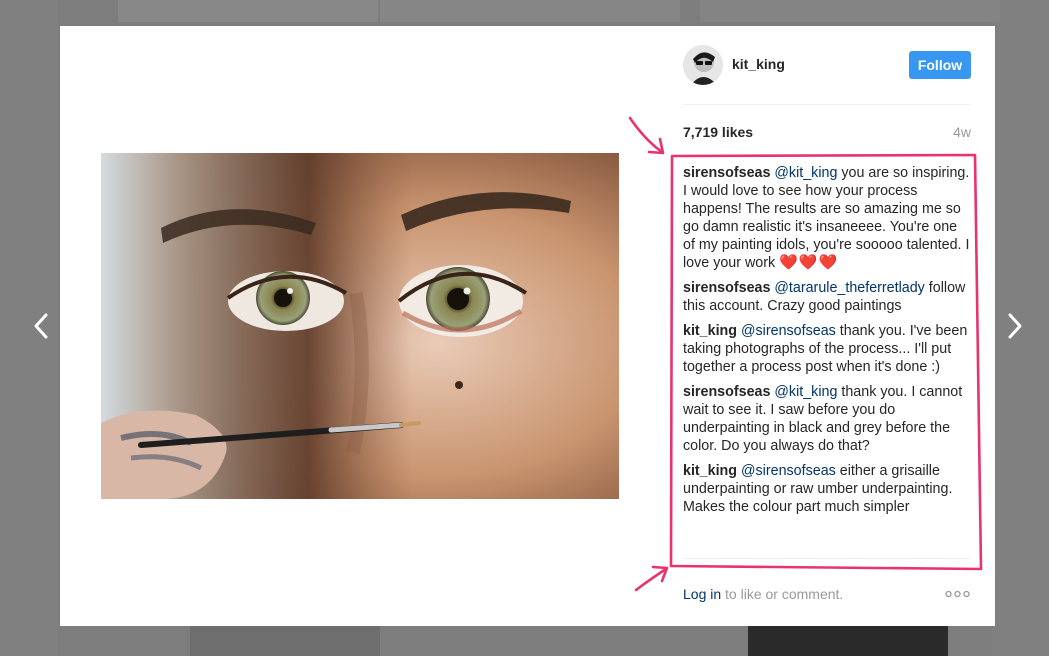 The image size is (1049, 656). What do you see at coordinates (702, 594) in the screenshot?
I see `login-link: Log in` at bounding box center [702, 594].